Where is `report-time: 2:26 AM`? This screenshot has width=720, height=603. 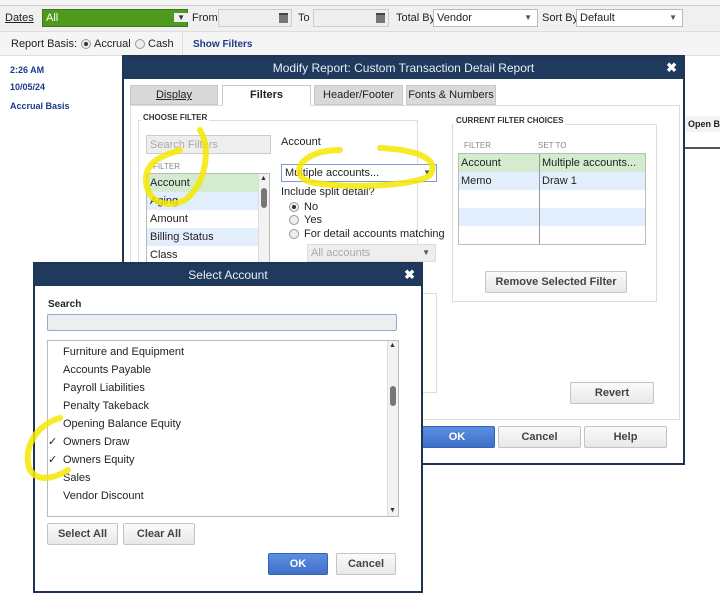
report-time: 2:26 AM is located at coordinates (27, 70).